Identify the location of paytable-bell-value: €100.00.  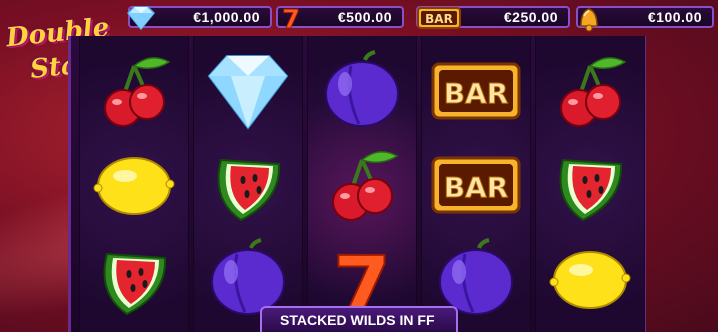
(674, 17).